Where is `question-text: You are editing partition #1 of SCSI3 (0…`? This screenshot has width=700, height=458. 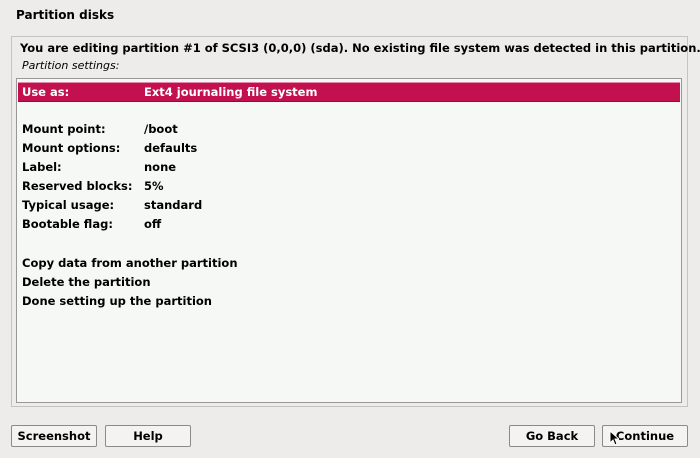
question-text: You are editing partition #1 of SCSI3 (0… is located at coordinates (360, 48).